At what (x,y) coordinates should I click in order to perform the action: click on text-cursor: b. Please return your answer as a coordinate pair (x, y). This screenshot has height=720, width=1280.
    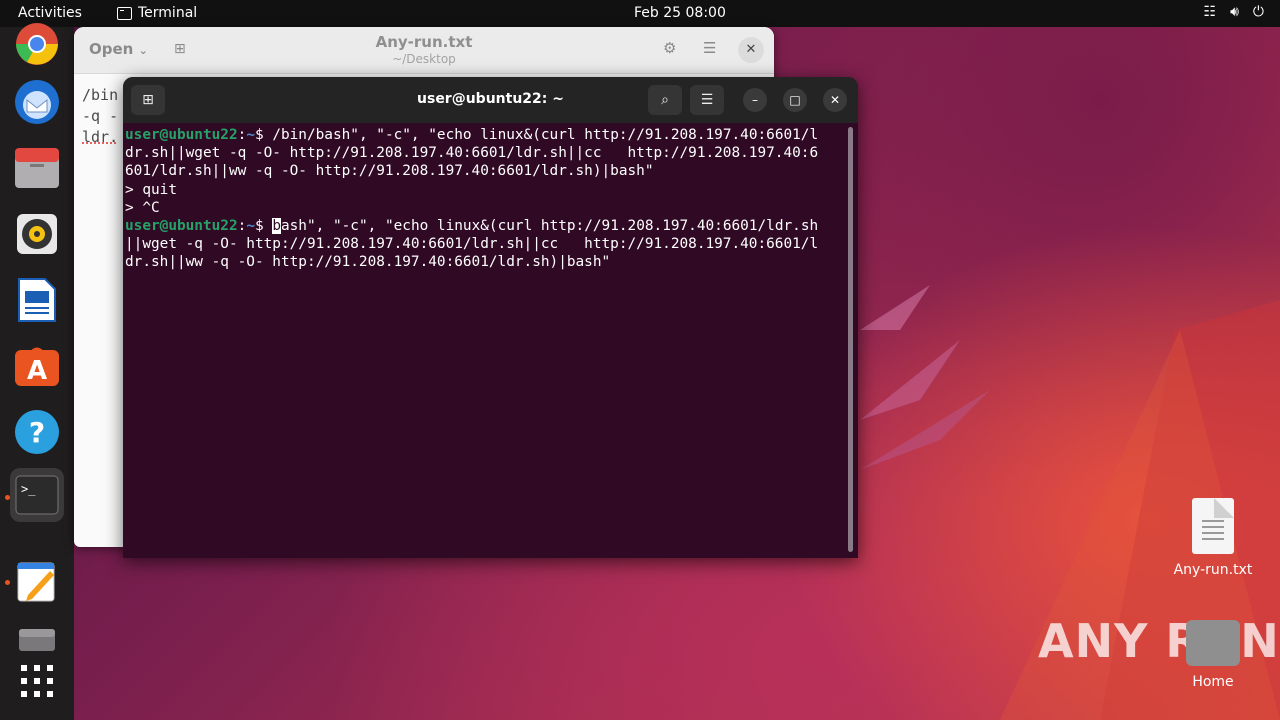
    Looking at the image, I should click on (276, 226).